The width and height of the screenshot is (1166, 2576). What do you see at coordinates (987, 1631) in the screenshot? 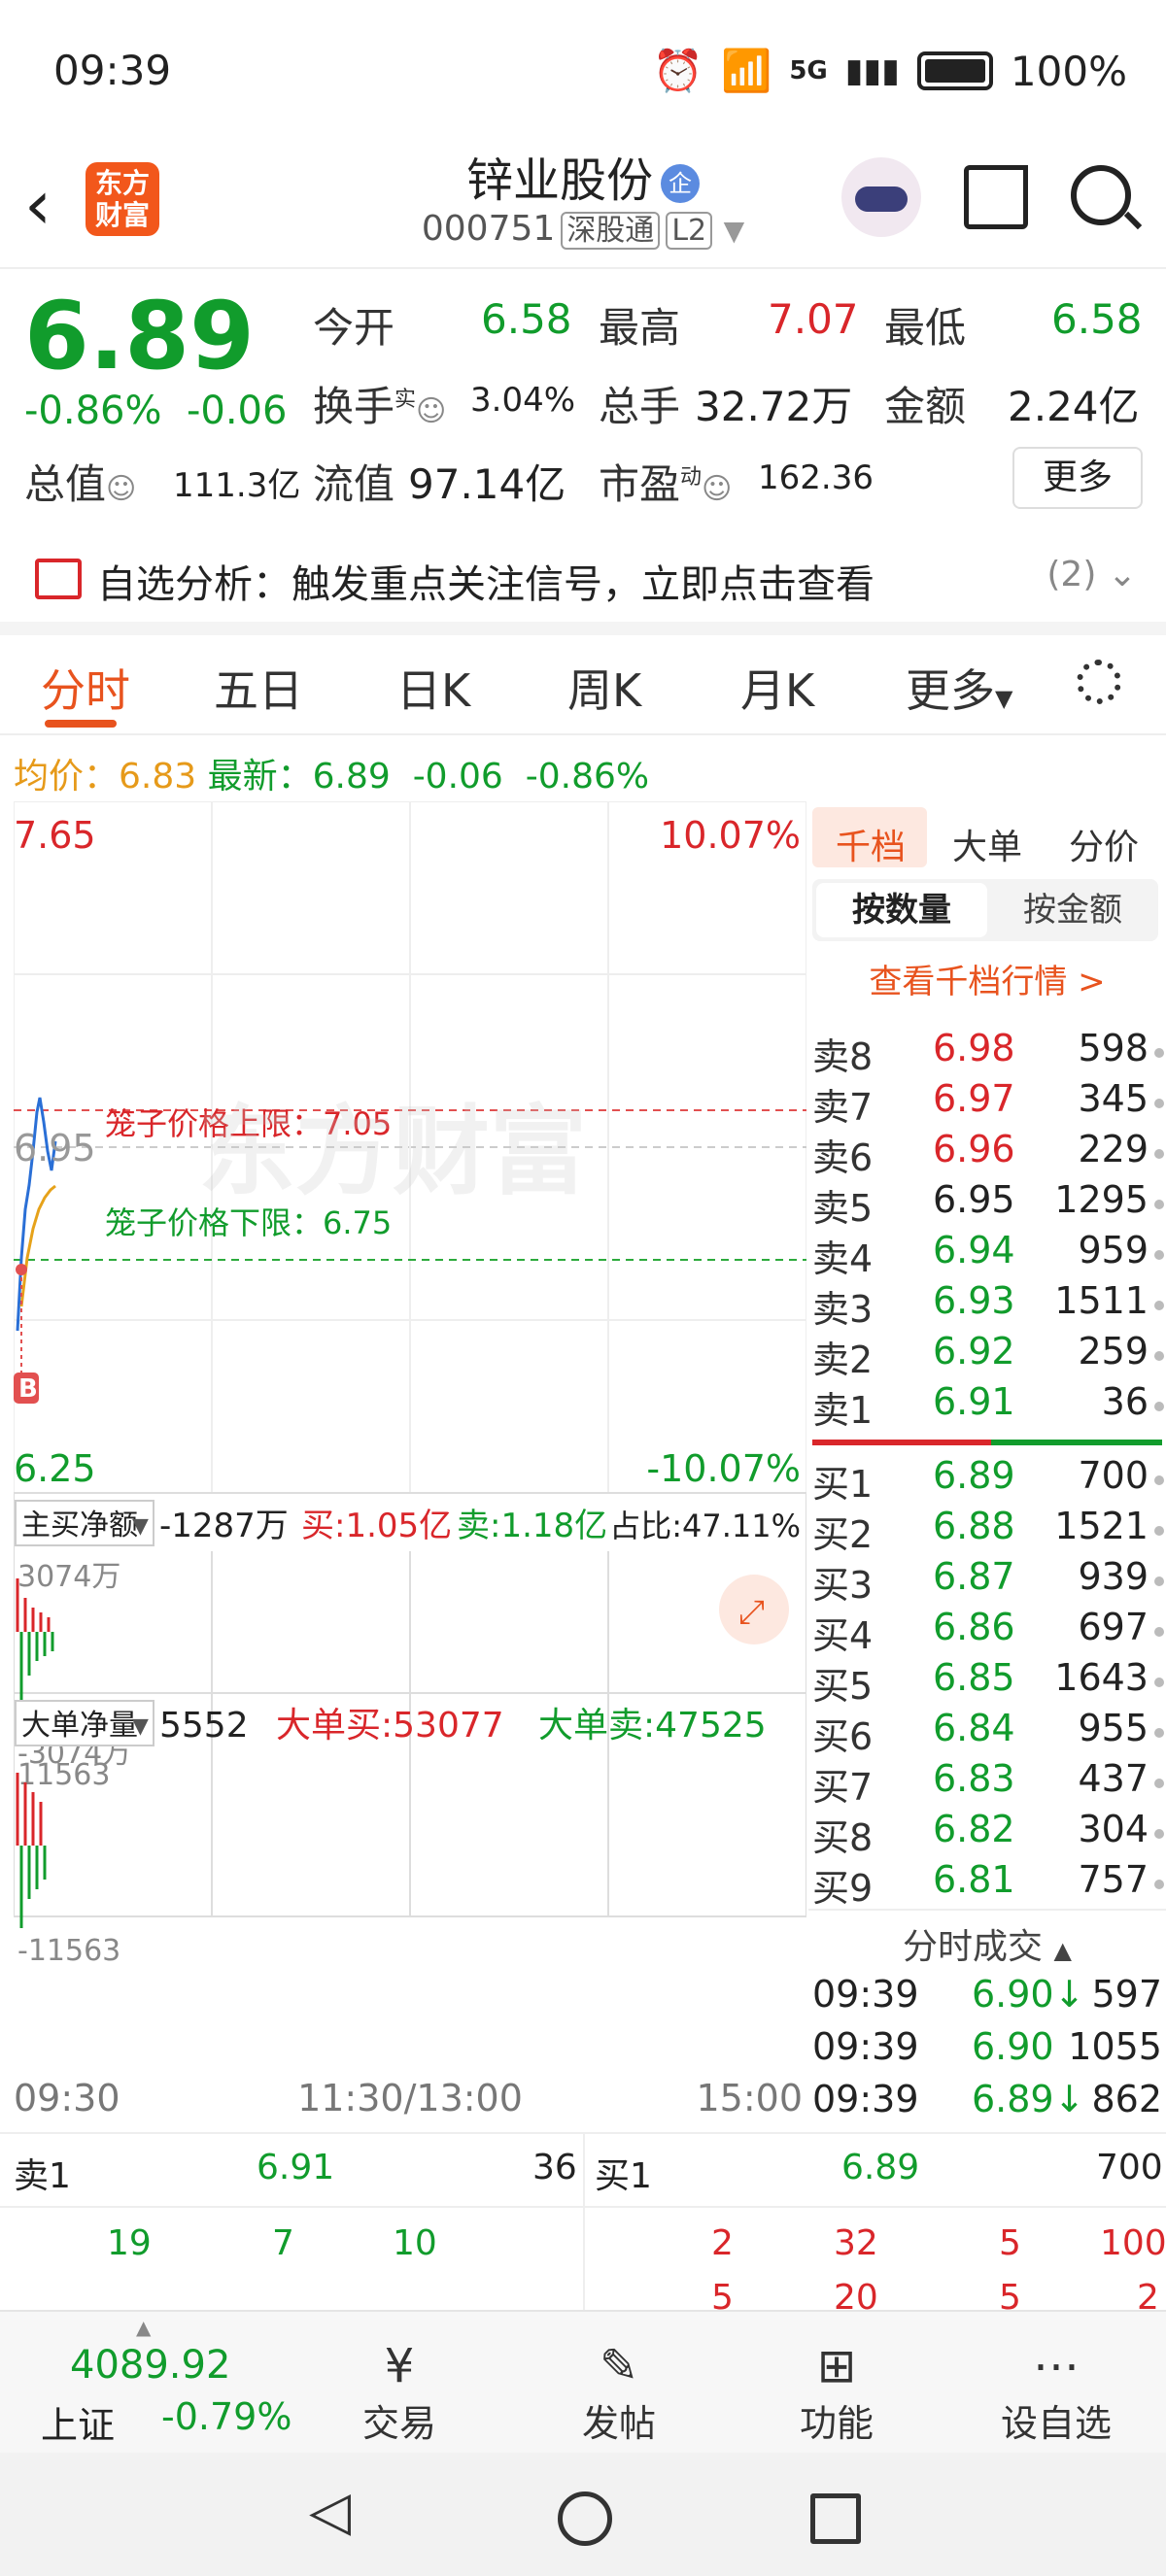
I see `bid-row: 买4 6.86 697` at bounding box center [987, 1631].